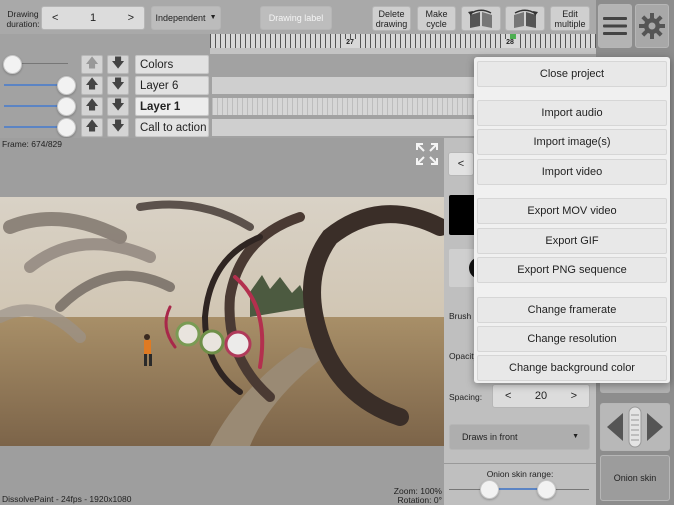 The image size is (674, 505). I want to click on menu-item-change-resolution: Change resolution, so click(572, 339).